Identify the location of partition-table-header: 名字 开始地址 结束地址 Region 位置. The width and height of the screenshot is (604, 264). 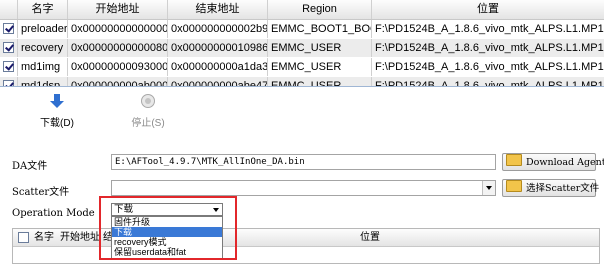
(302, 10).